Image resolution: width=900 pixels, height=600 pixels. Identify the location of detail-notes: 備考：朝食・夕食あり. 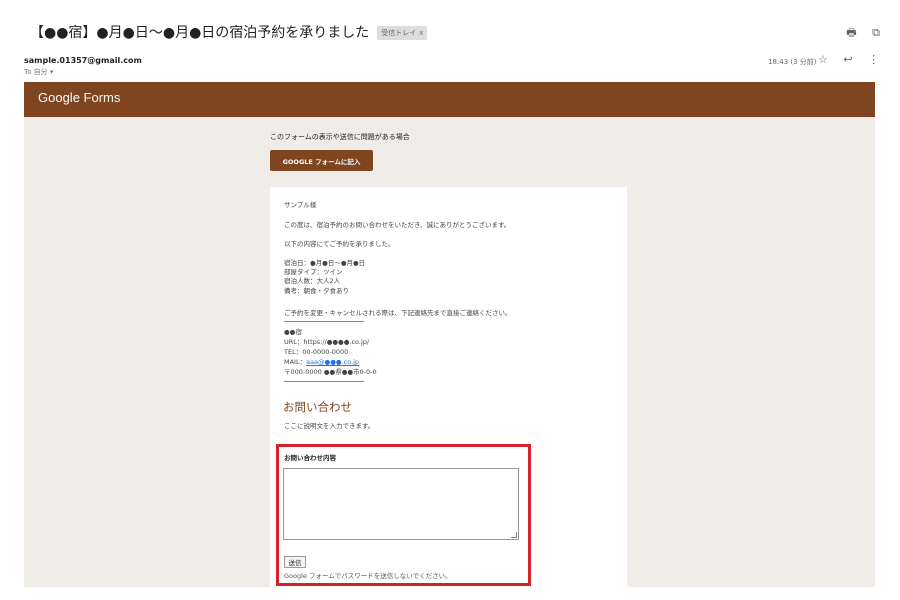
(316, 291).